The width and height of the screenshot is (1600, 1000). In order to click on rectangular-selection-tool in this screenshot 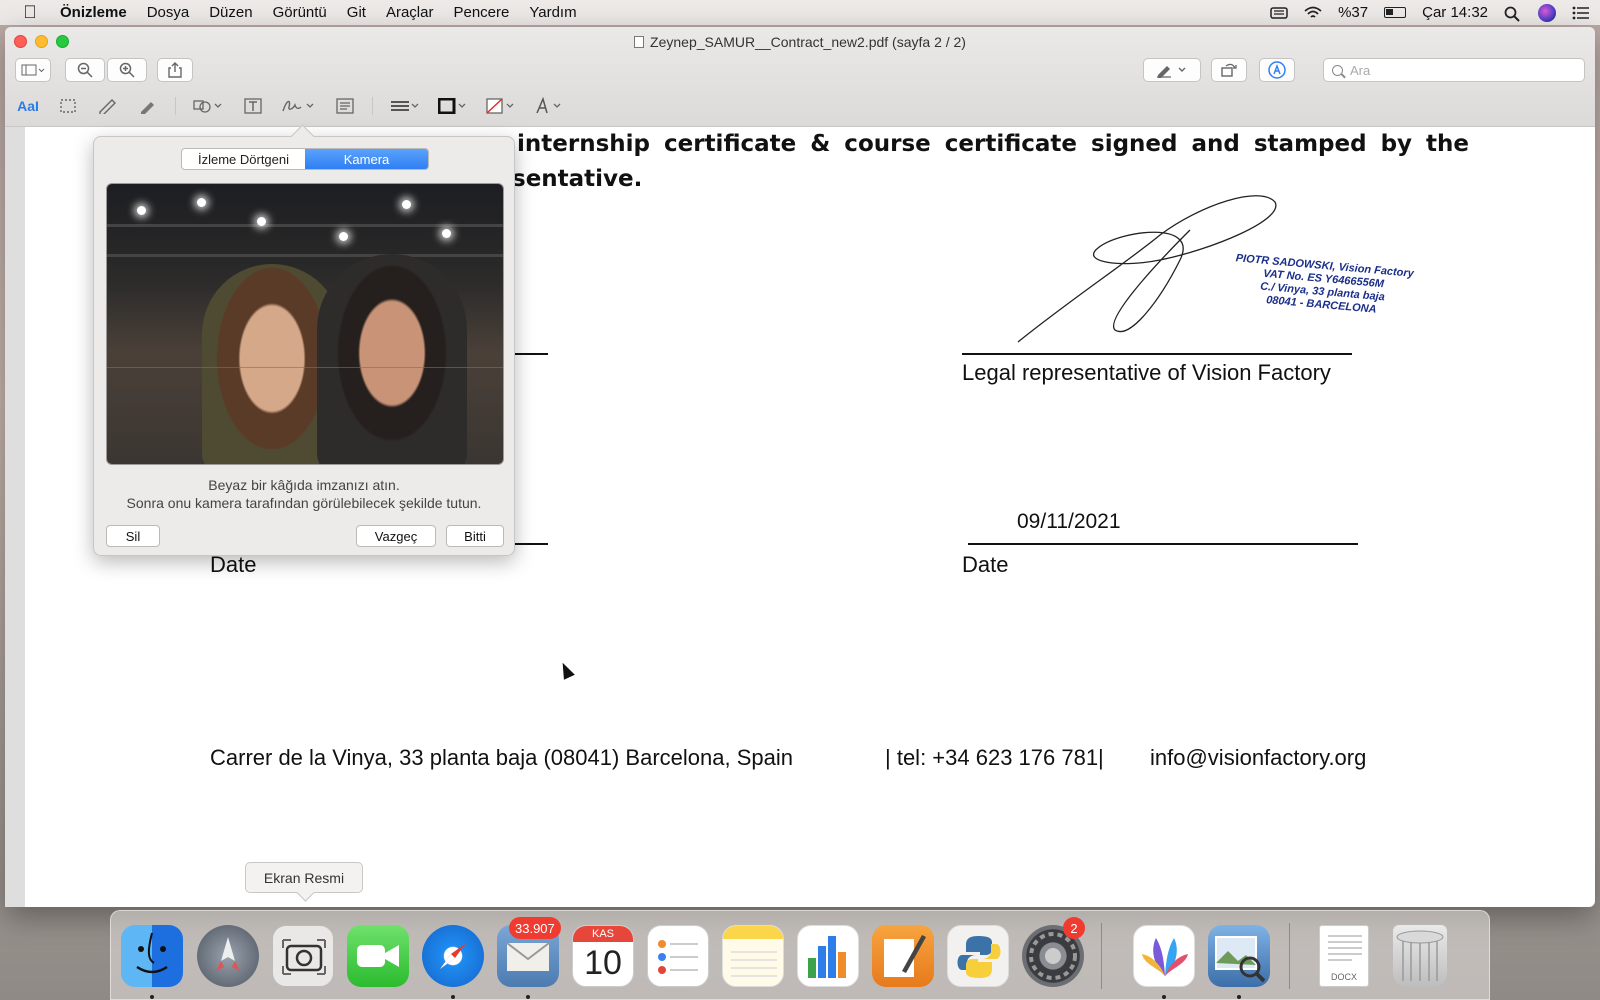, I will do `click(68, 106)`.